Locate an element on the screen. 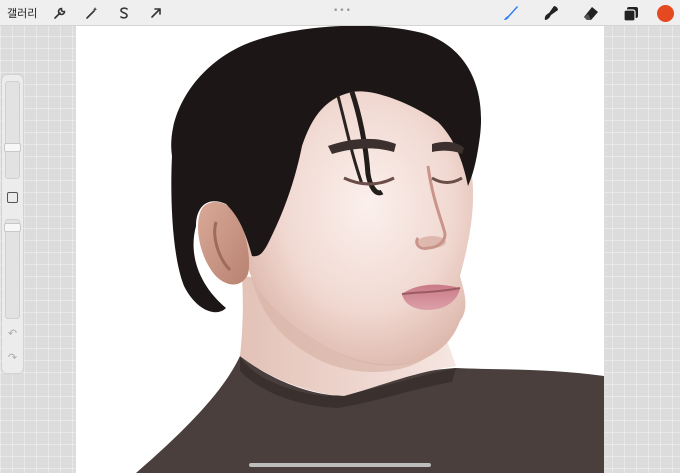 The height and width of the screenshot is (473, 680). right-tool-group is located at coordinates (578, 13).